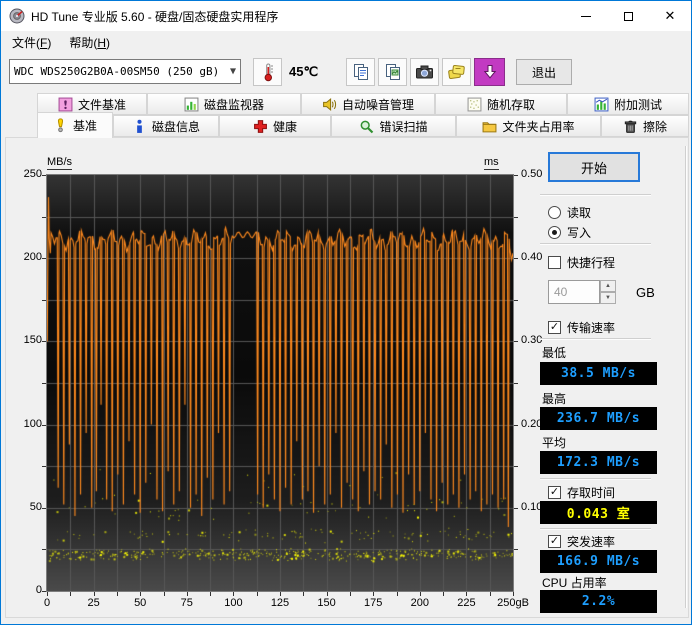  I want to click on access-time-label: 存取时间, so click(591, 493).